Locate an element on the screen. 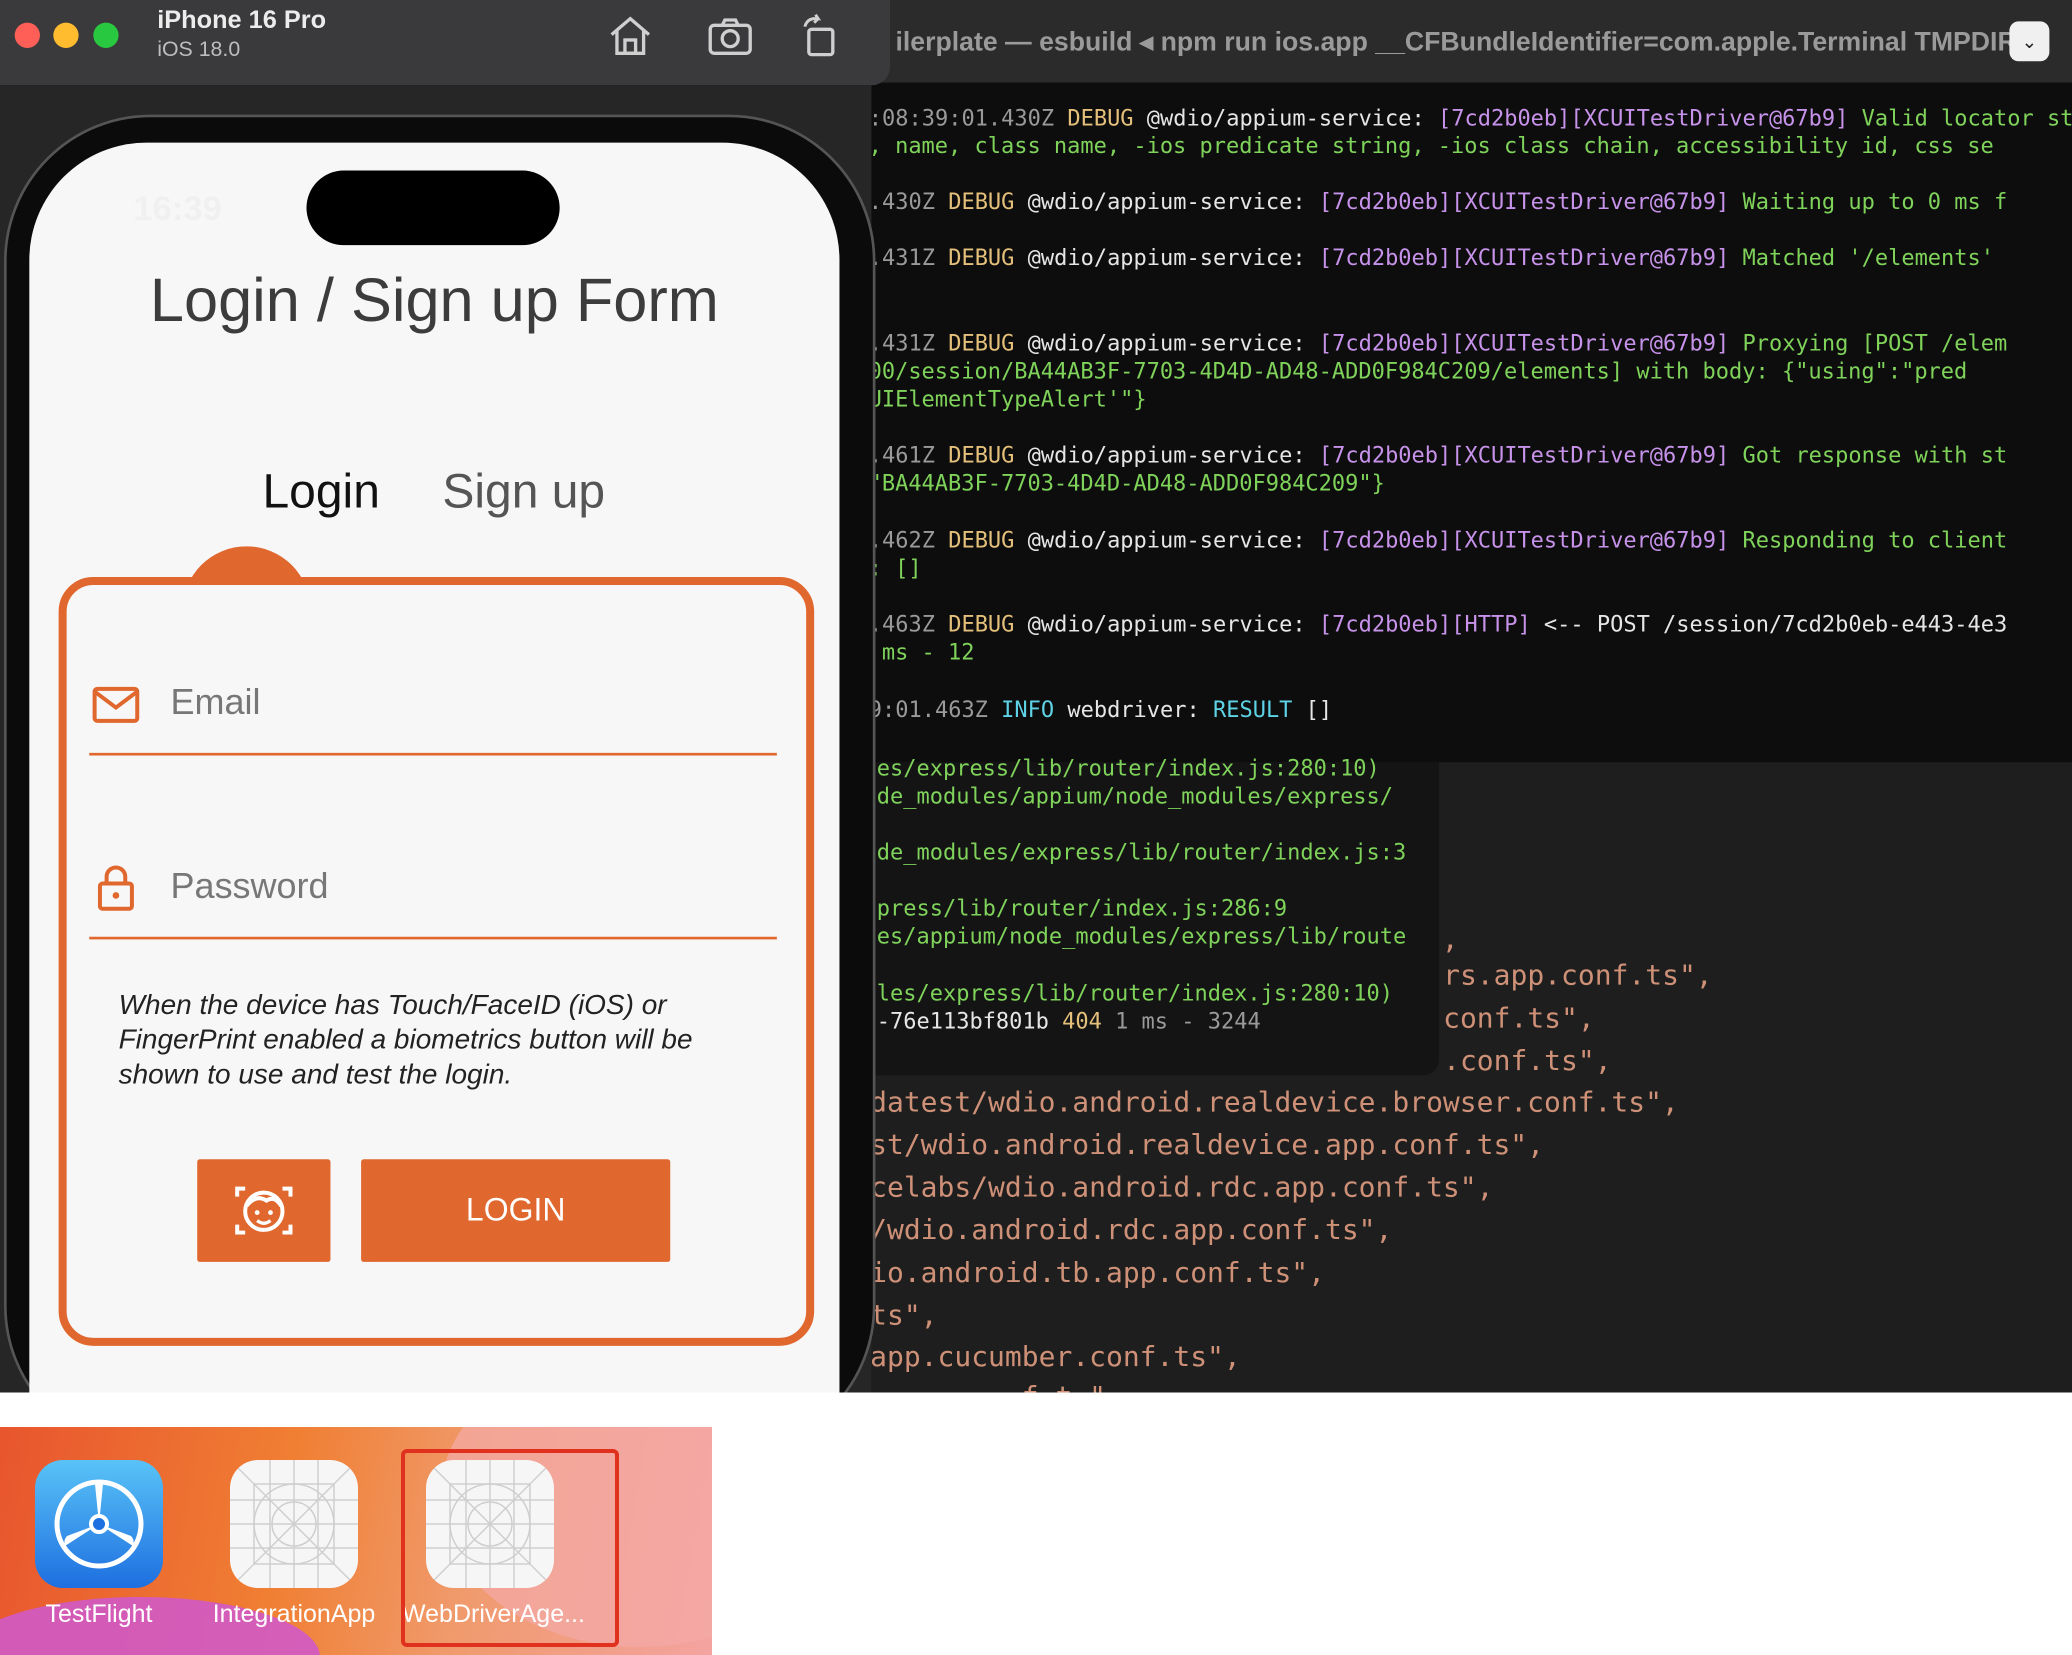  log-prefix: .463Z is located at coordinates (901, 624).